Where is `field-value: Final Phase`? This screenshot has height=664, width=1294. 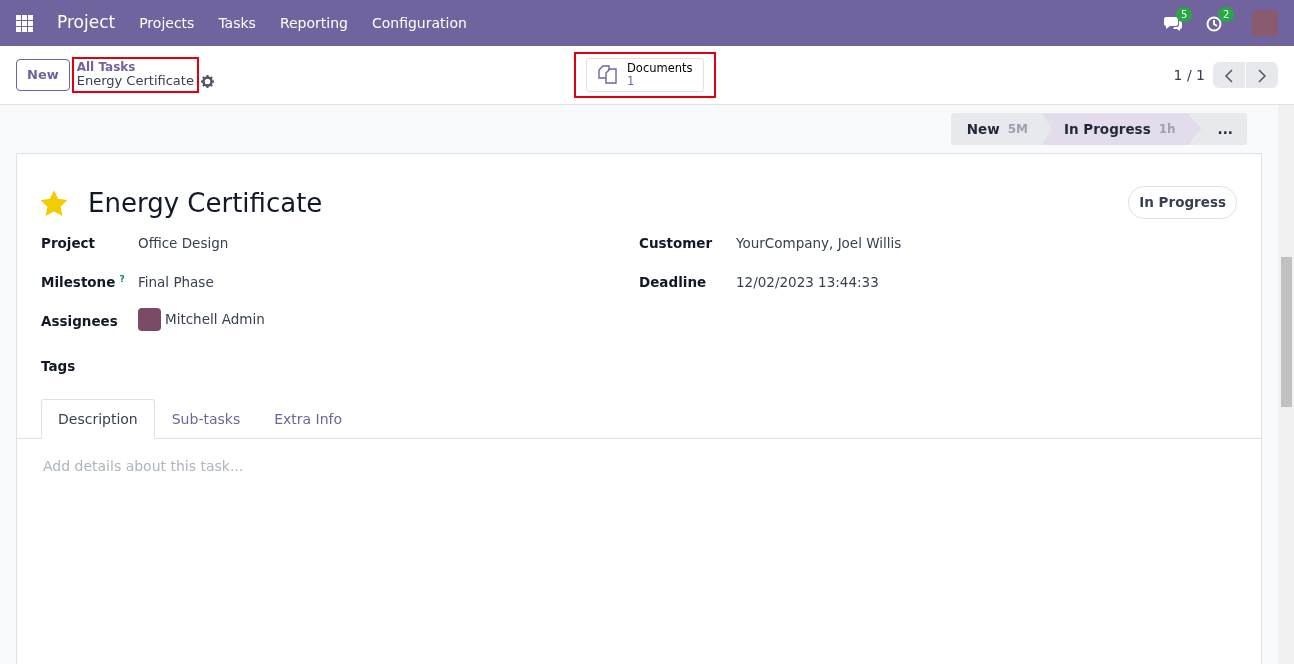 field-value: Final Phase is located at coordinates (176, 282).